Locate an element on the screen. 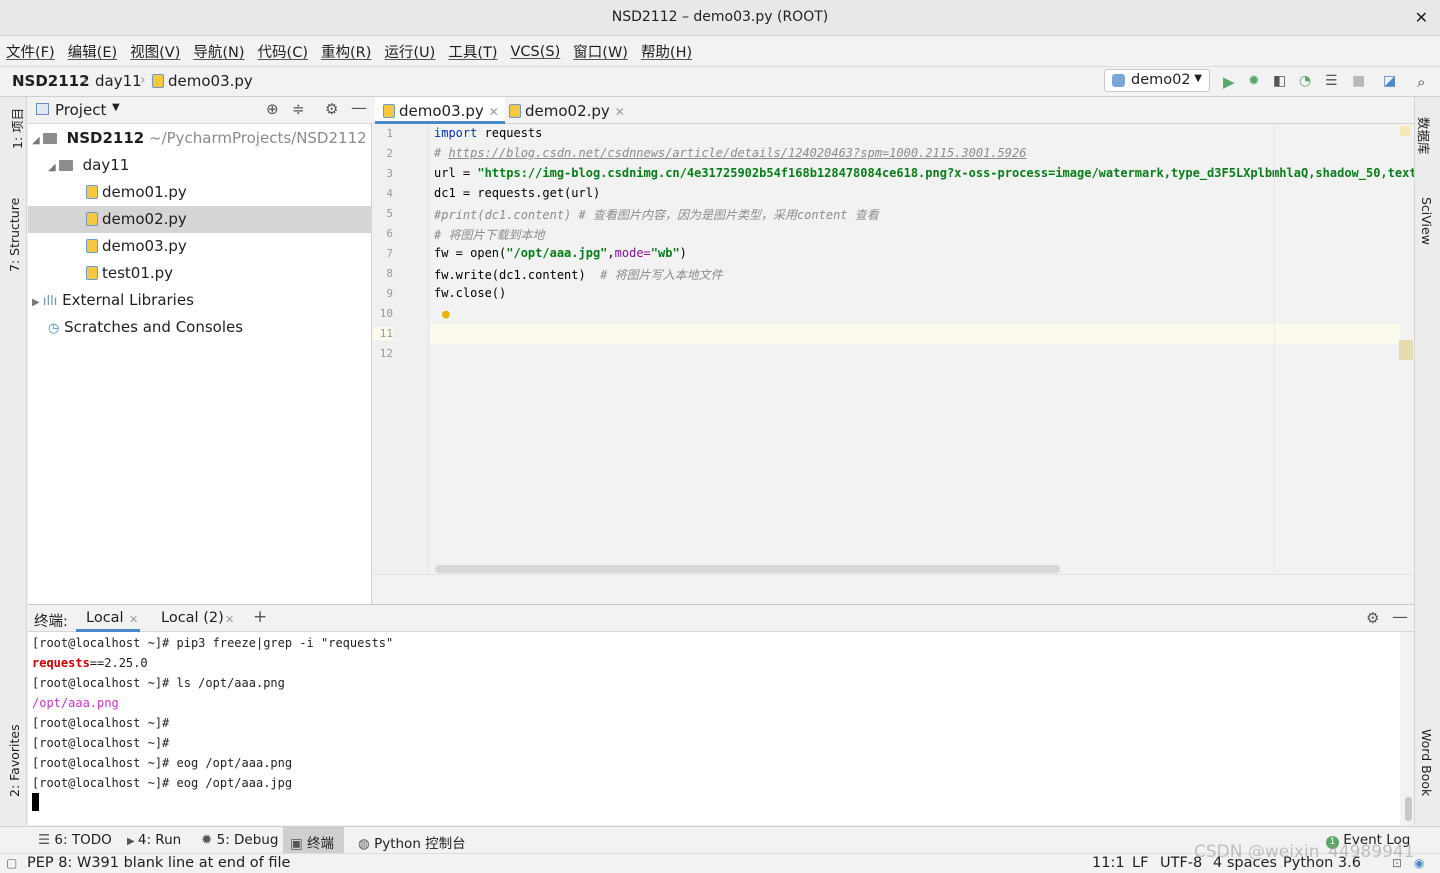 The height and width of the screenshot is (873, 1440). editor-bottom-spacer is located at coordinates (893, 589).